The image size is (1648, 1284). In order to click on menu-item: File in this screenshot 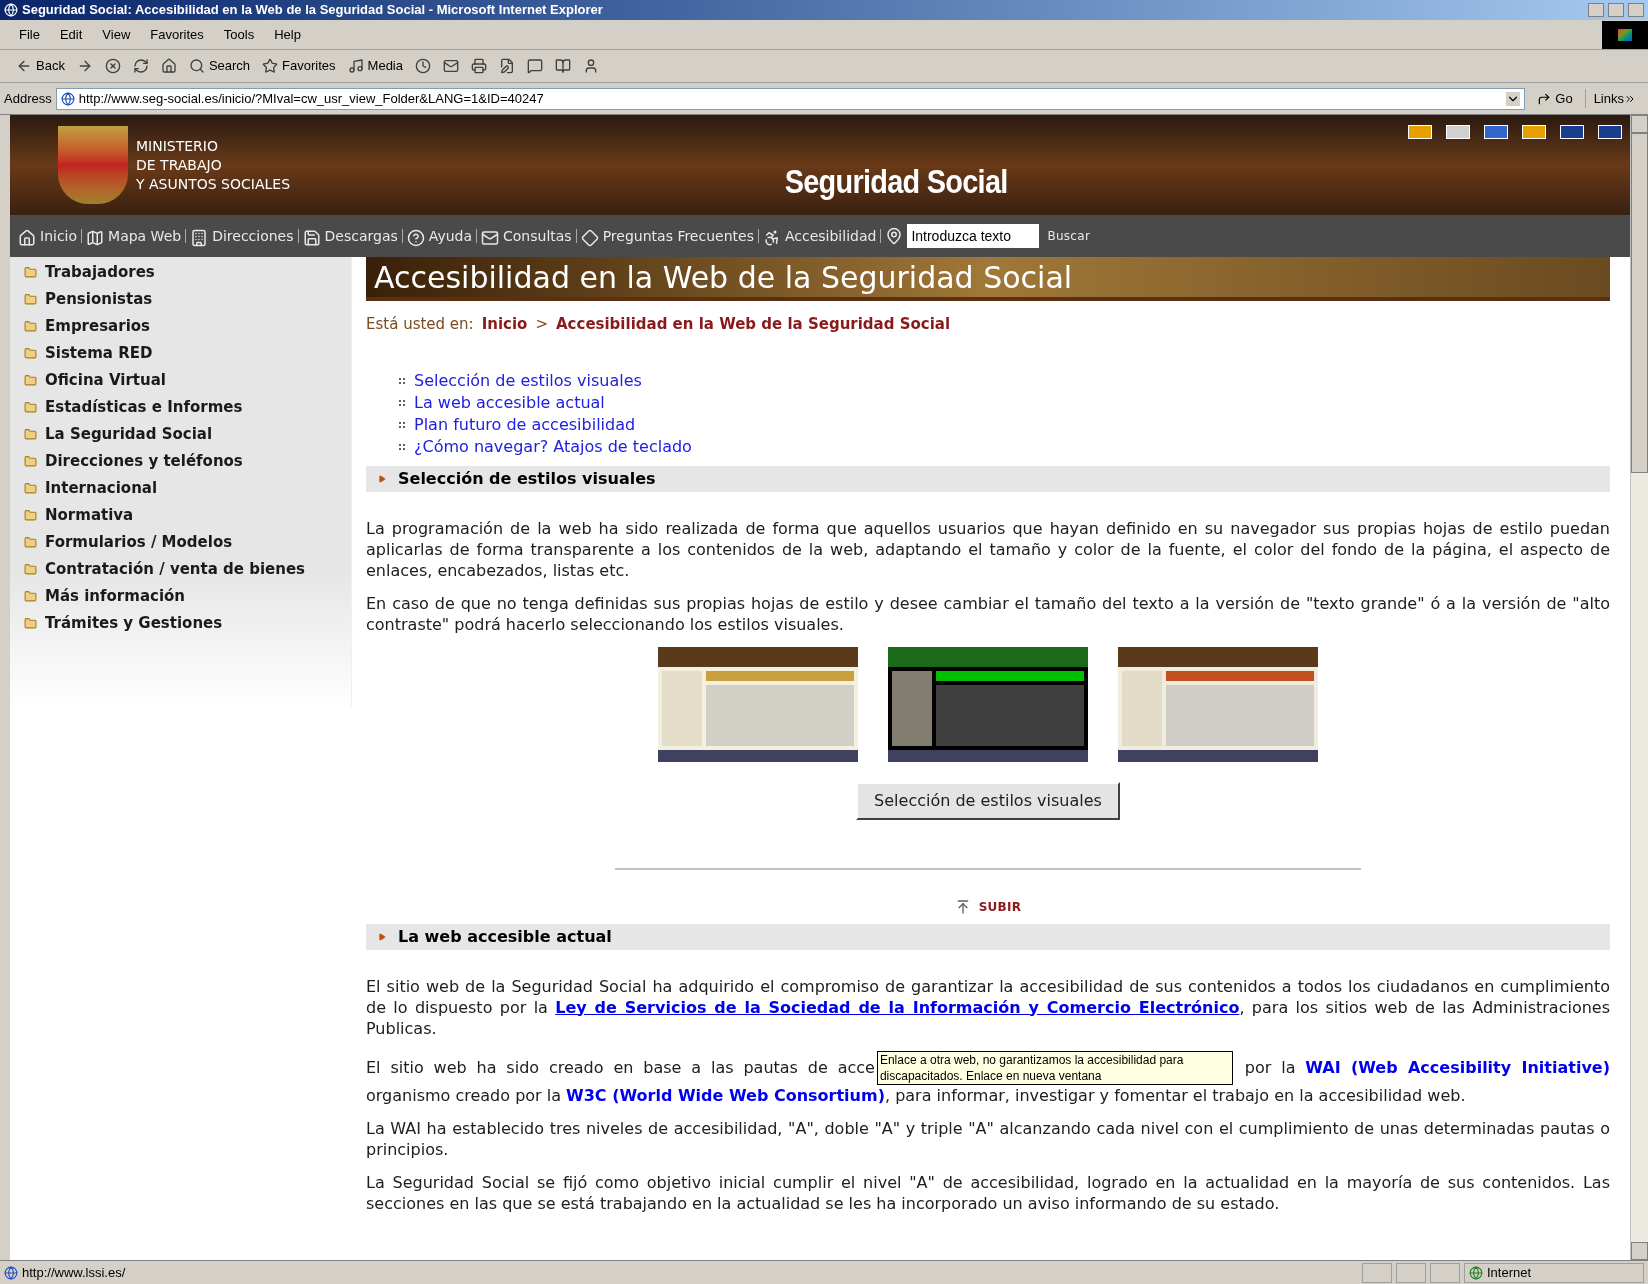, I will do `click(29, 34)`.